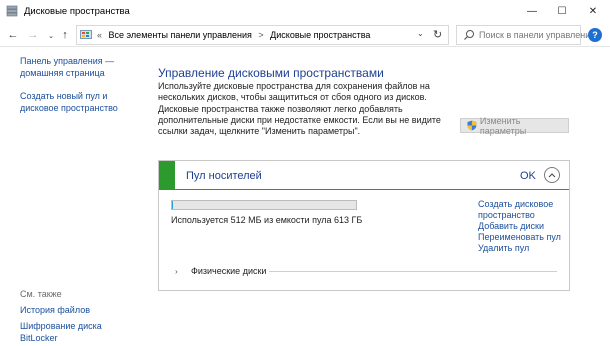 Image resolution: width=610 pixels, height=346 pixels. Describe the element at coordinates (320, 35) in the screenshot. I see `breadcrumb-storage-spaces: Дисковые пространства` at that location.